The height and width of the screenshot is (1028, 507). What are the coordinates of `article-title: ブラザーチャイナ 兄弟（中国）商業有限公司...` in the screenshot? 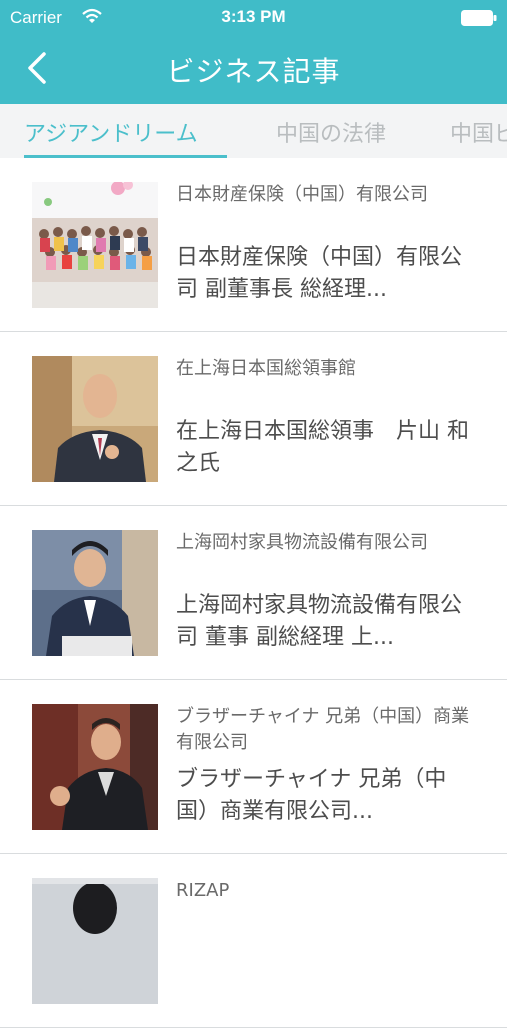 It's located at (311, 795).